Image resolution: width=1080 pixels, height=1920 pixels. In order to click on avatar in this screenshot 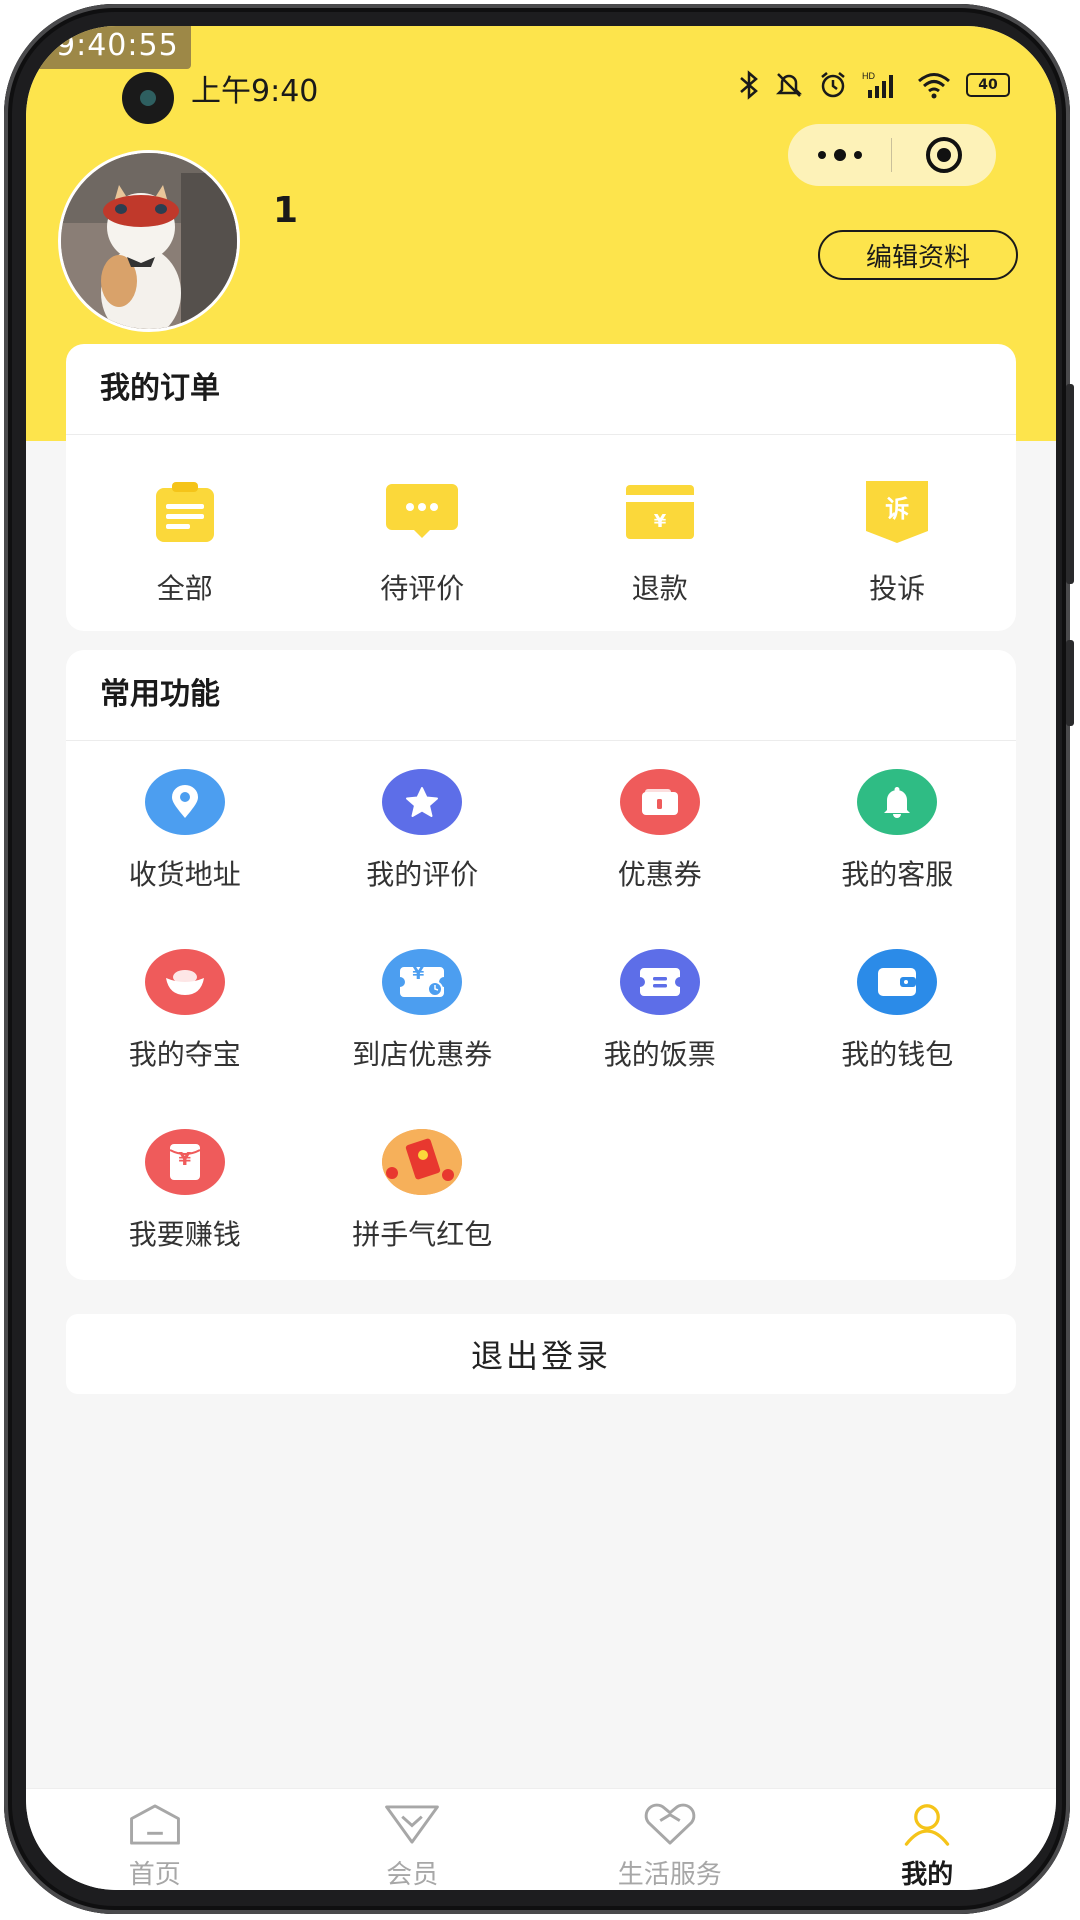, I will do `click(149, 241)`.